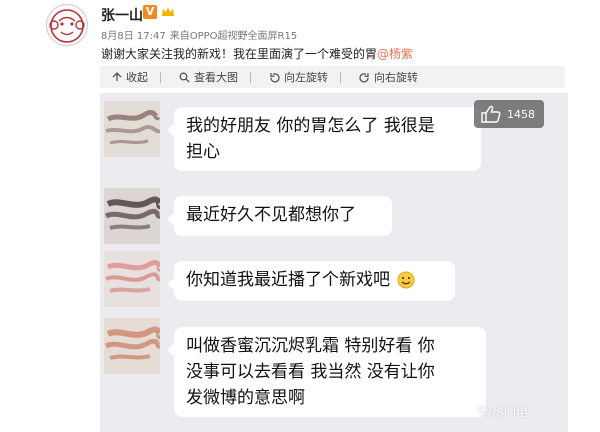 This screenshot has width=600, height=432. What do you see at coordinates (502, 412) in the screenshot?
I see `watermark-text: 号/热门电` at bounding box center [502, 412].